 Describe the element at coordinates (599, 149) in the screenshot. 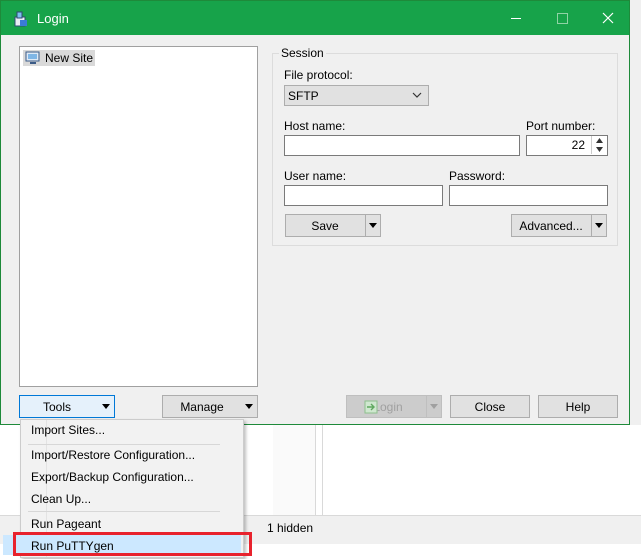

I see `spin-down-icon` at that location.